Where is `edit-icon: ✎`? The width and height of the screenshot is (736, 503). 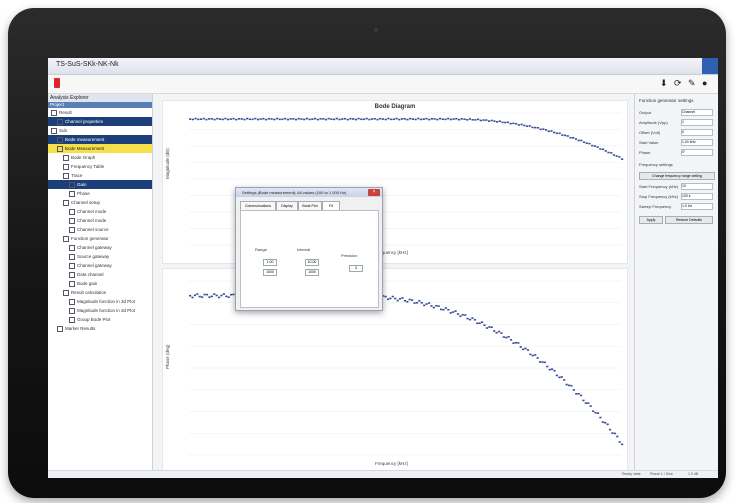 edit-icon: ✎ is located at coordinates (692, 83).